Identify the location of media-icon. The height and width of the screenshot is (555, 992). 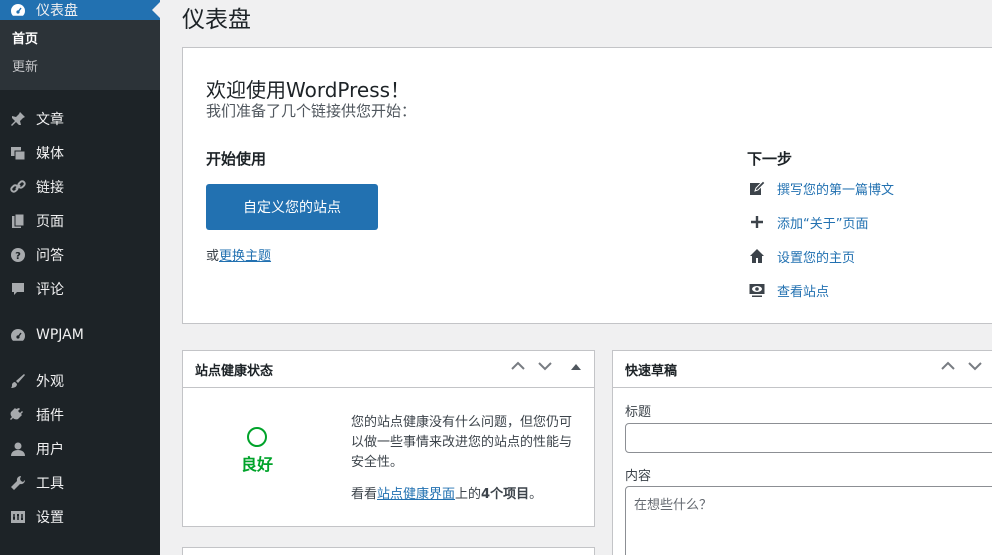
(18, 153).